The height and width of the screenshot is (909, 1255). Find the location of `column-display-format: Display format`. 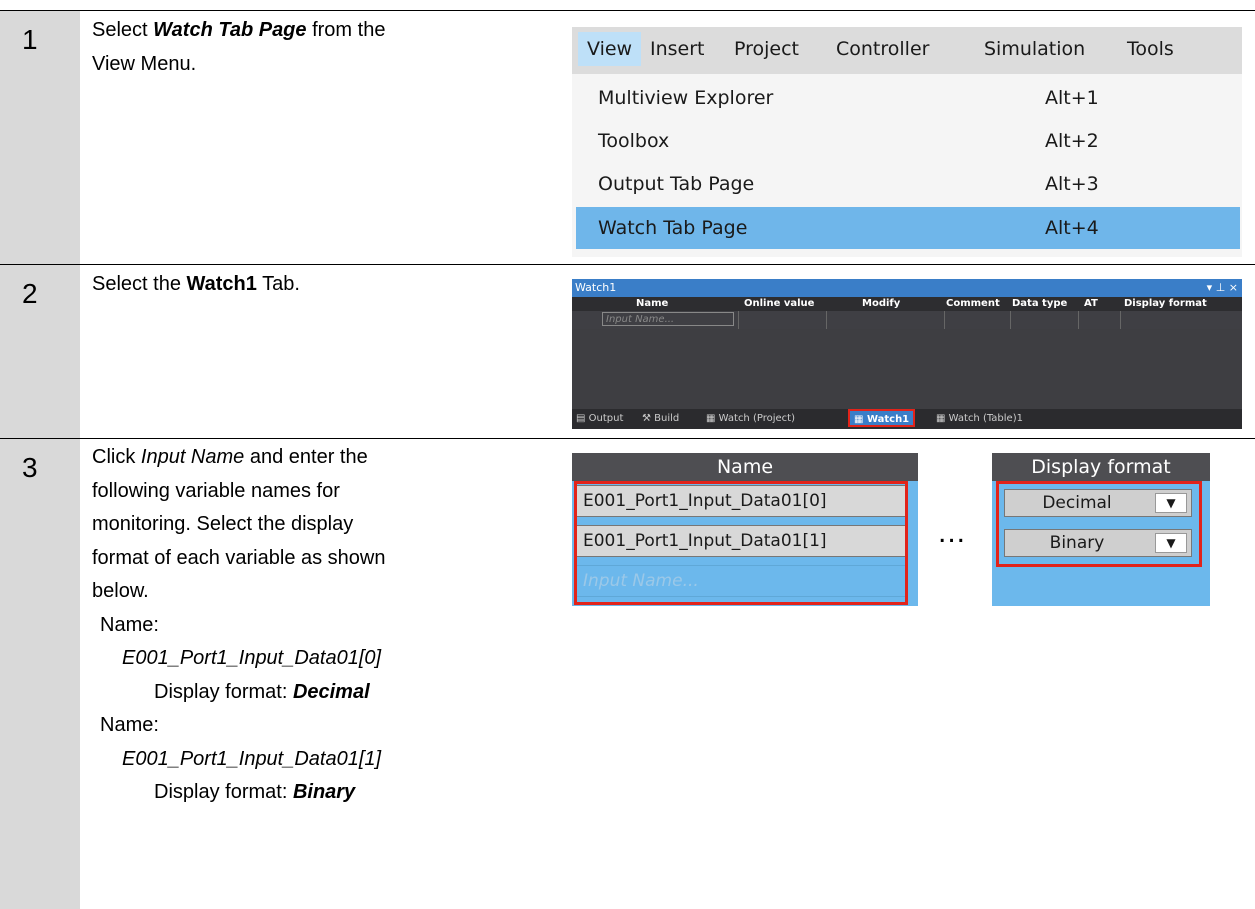

column-display-format: Display format is located at coordinates (1165, 303).